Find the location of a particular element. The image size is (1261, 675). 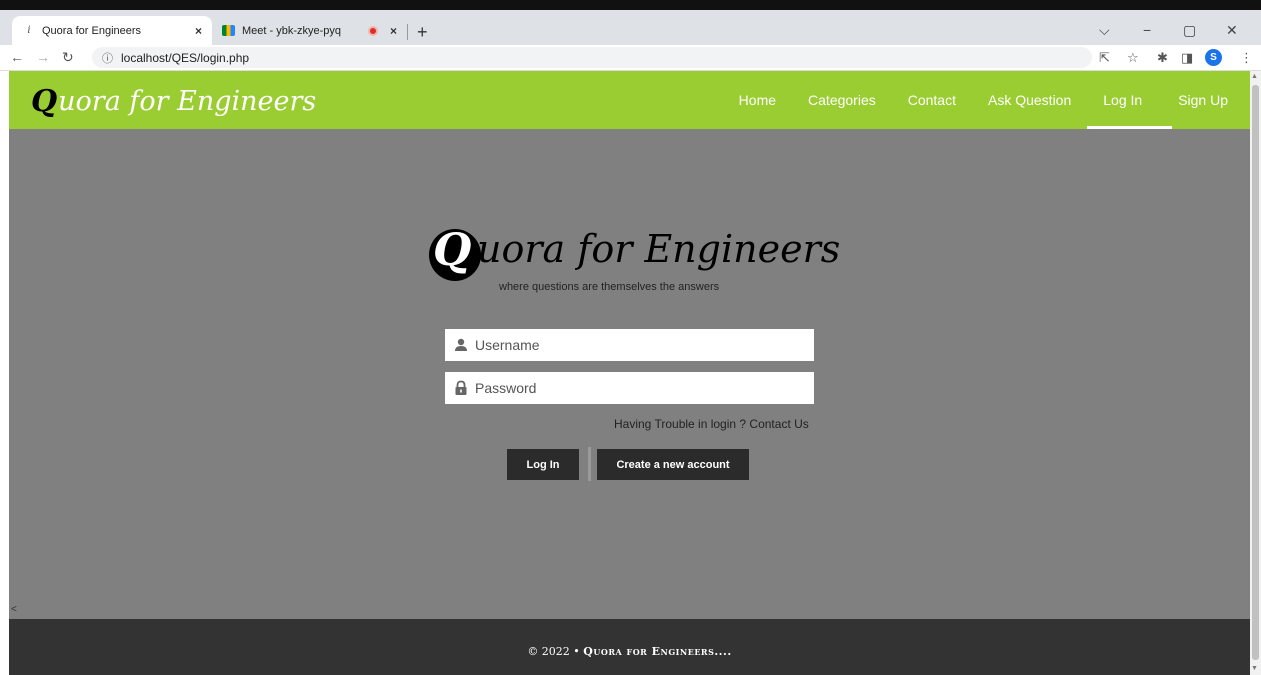

lock-icon is located at coordinates (461, 387).